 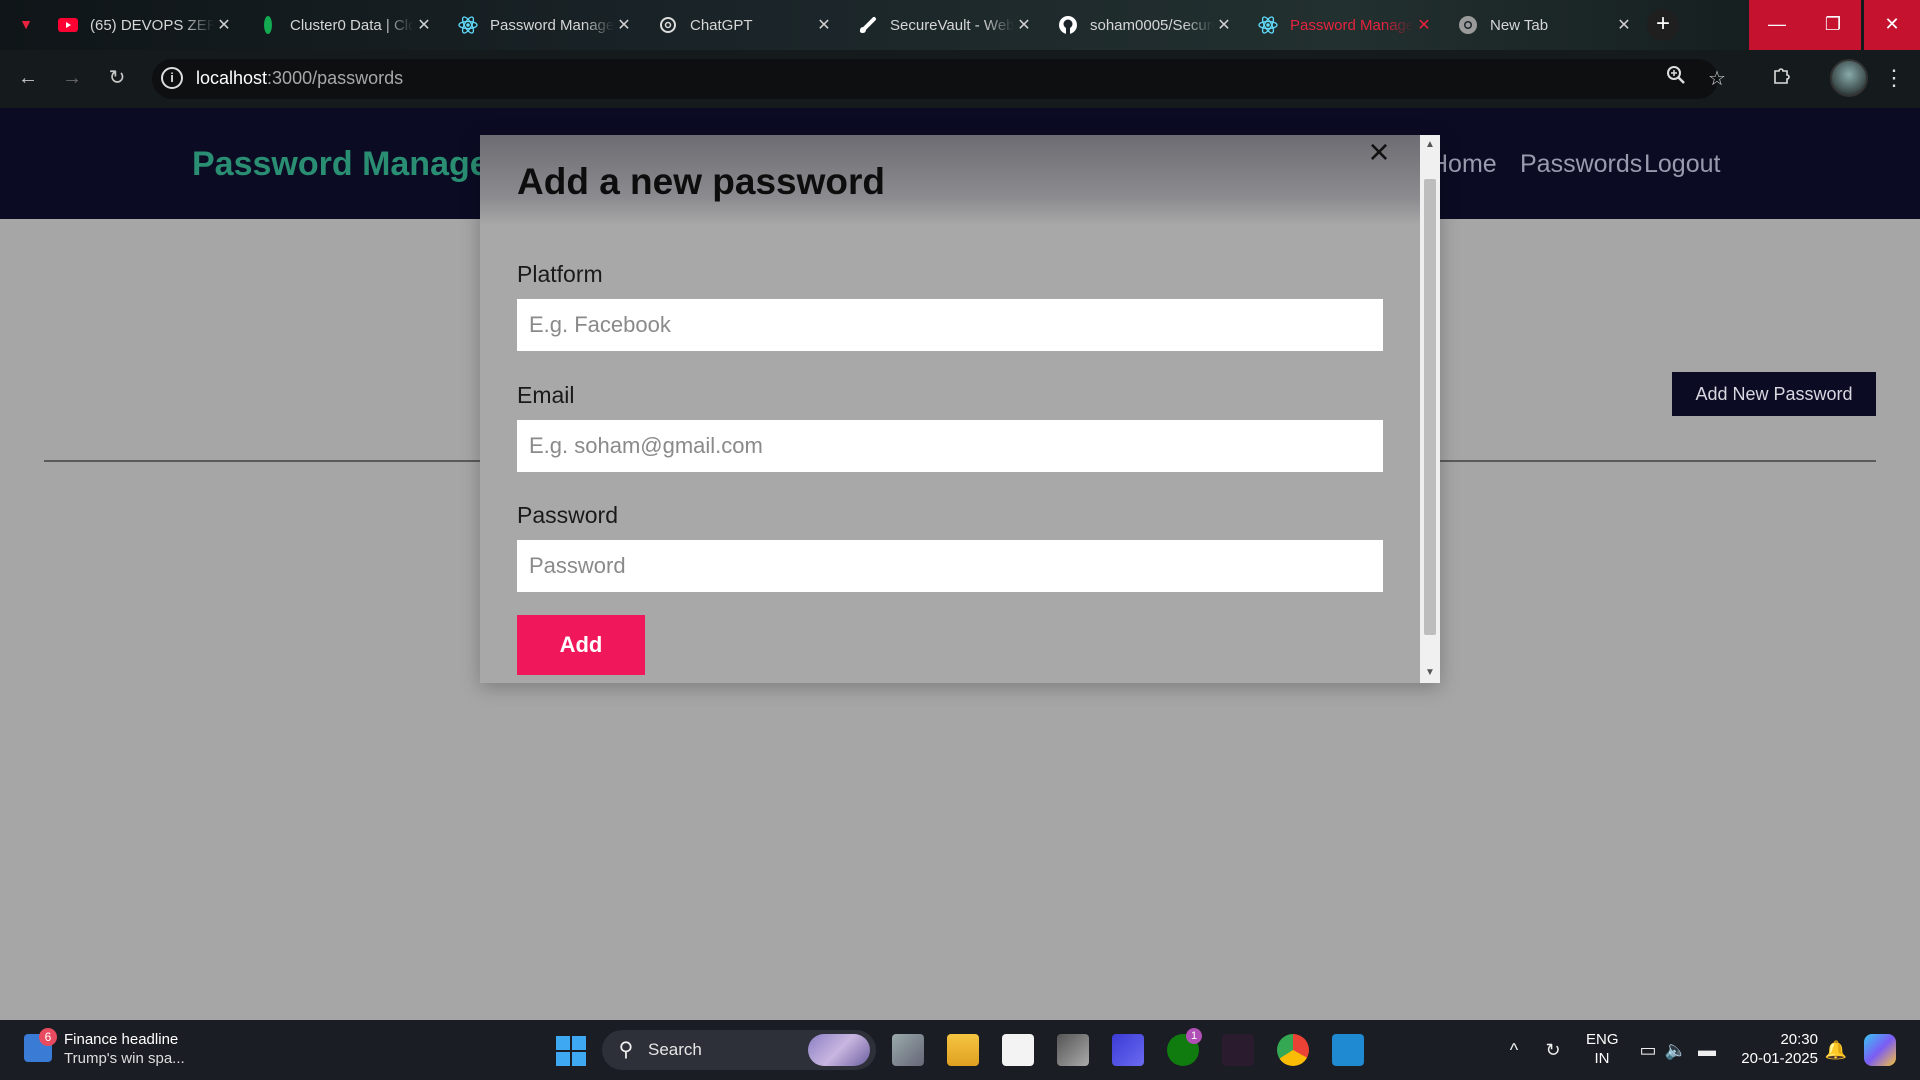 What do you see at coordinates (152, 25) in the screenshot?
I see `tab-title: (65) DEVOPS ZERO TO HERO` at bounding box center [152, 25].